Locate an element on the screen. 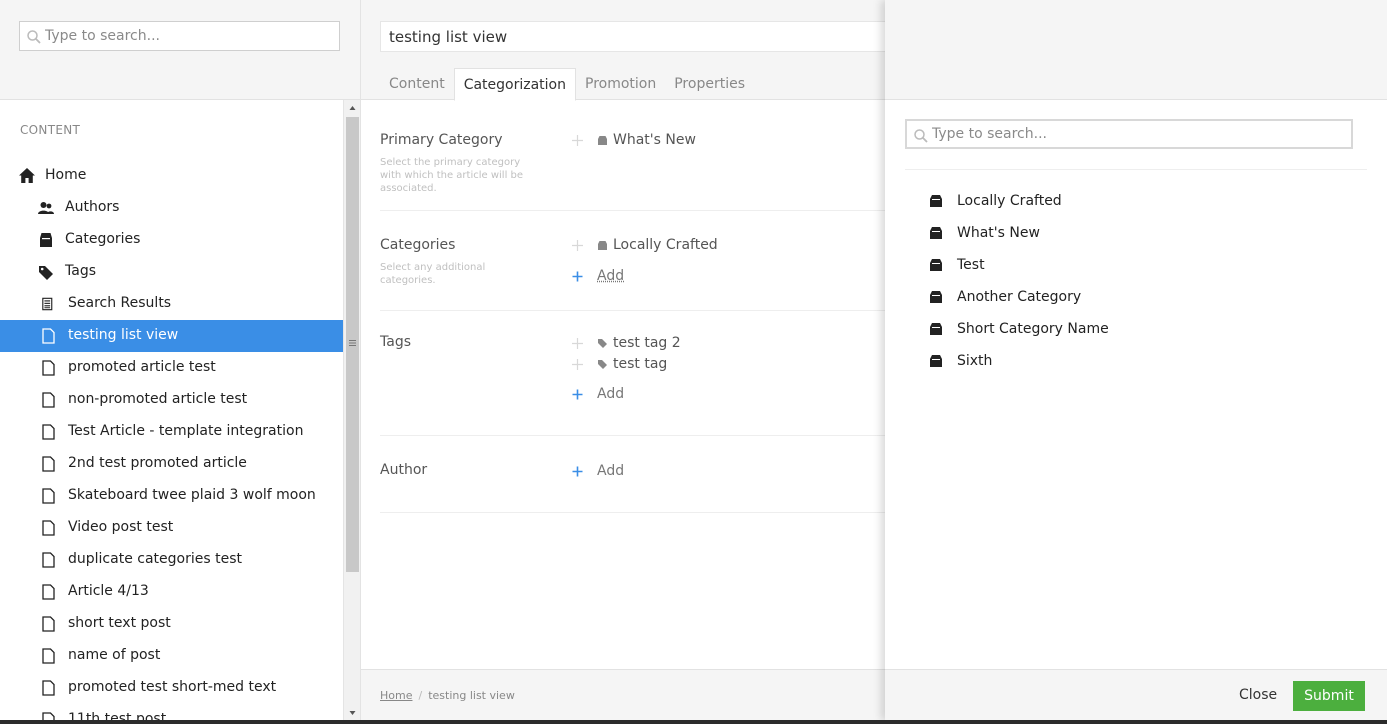 The image size is (1387, 724). tree-item-label: Search Results is located at coordinates (120, 303).